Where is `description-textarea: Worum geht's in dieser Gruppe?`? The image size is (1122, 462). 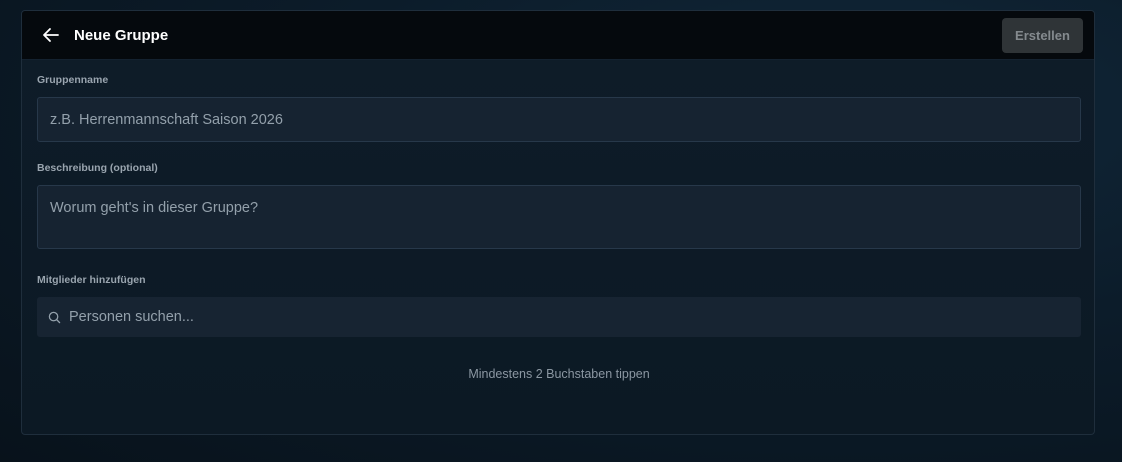
description-textarea: Worum geht's in dieser Gruppe? is located at coordinates (559, 217).